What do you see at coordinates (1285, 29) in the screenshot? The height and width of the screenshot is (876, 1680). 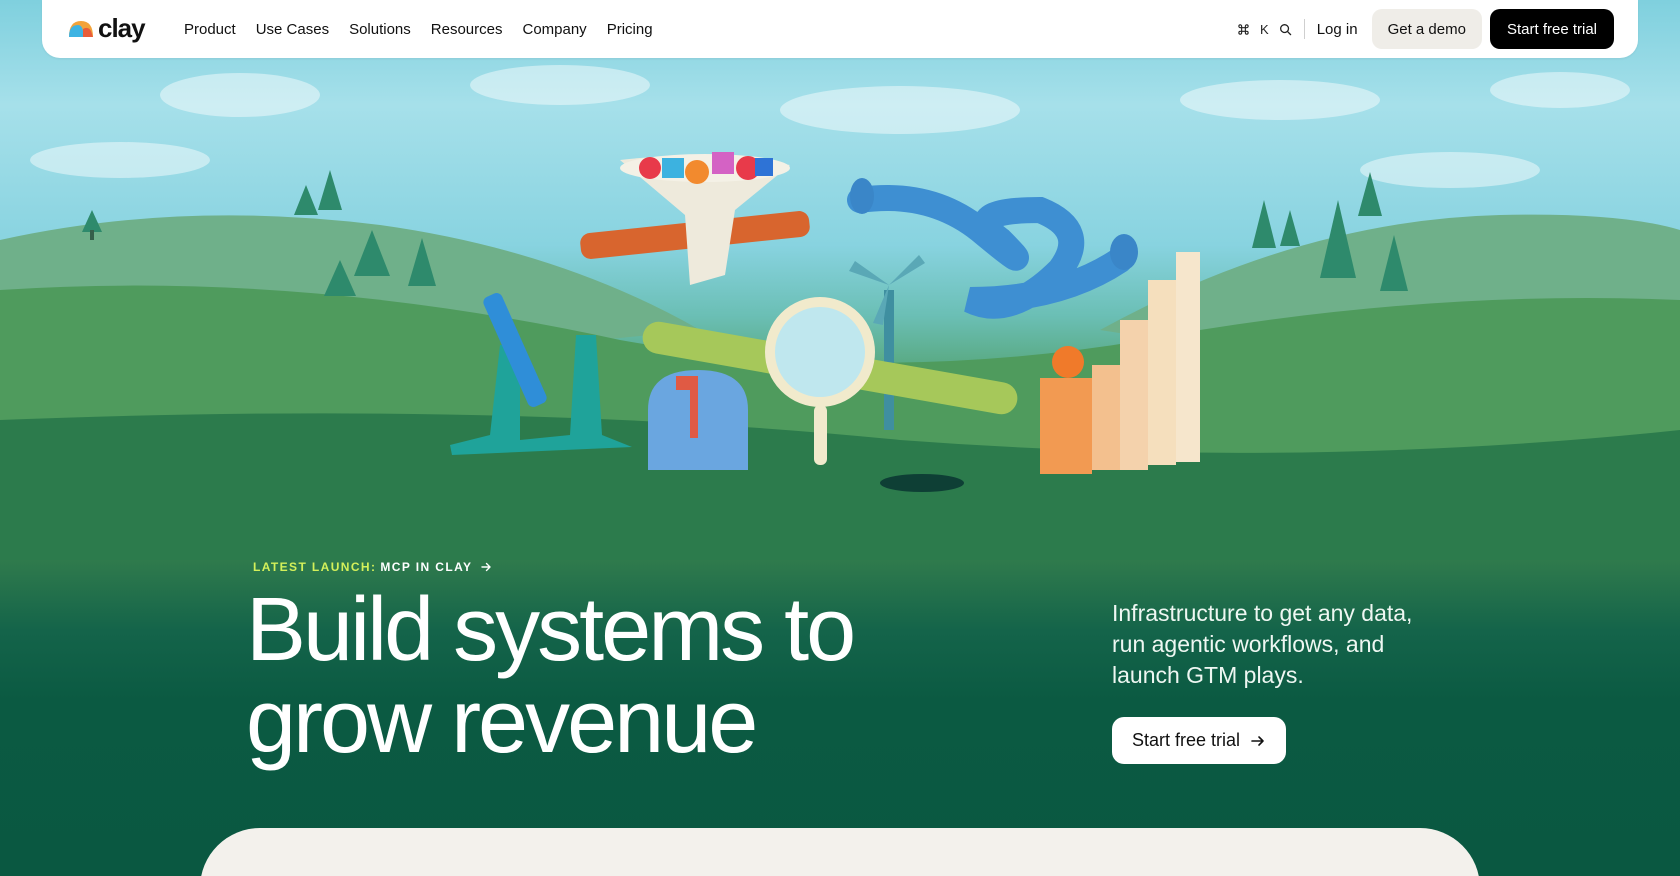 I see `search-icon` at bounding box center [1285, 29].